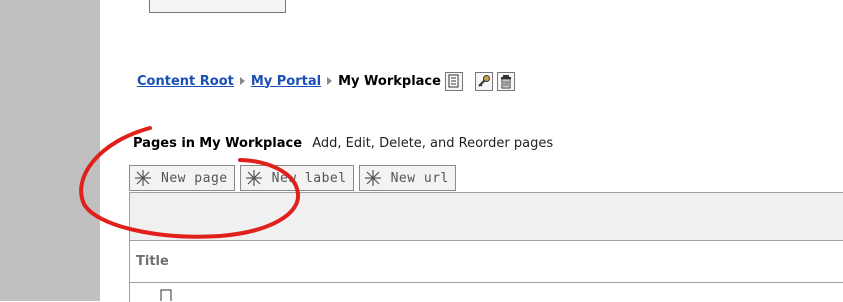 This screenshot has width=843, height=302. Describe the element at coordinates (166, 295) in the screenshot. I see `page-row-icon` at that location.